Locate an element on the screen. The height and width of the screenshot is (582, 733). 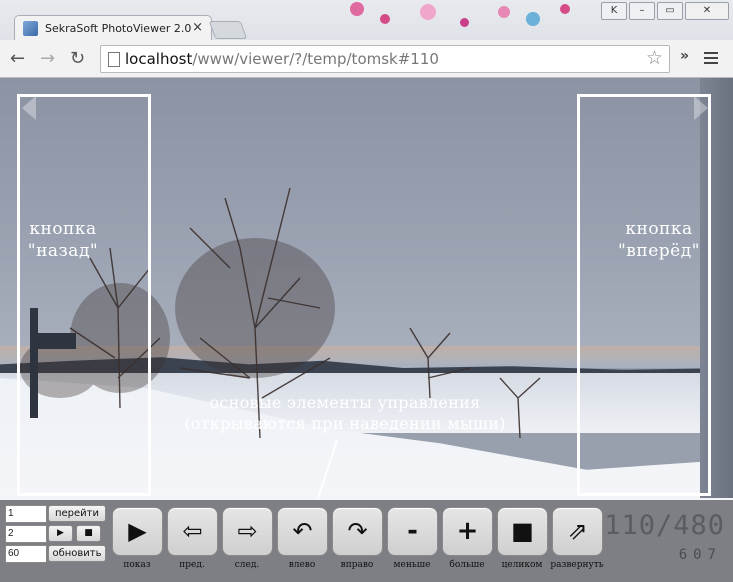
goto-button: перейти is located at coordinates (77, 513).